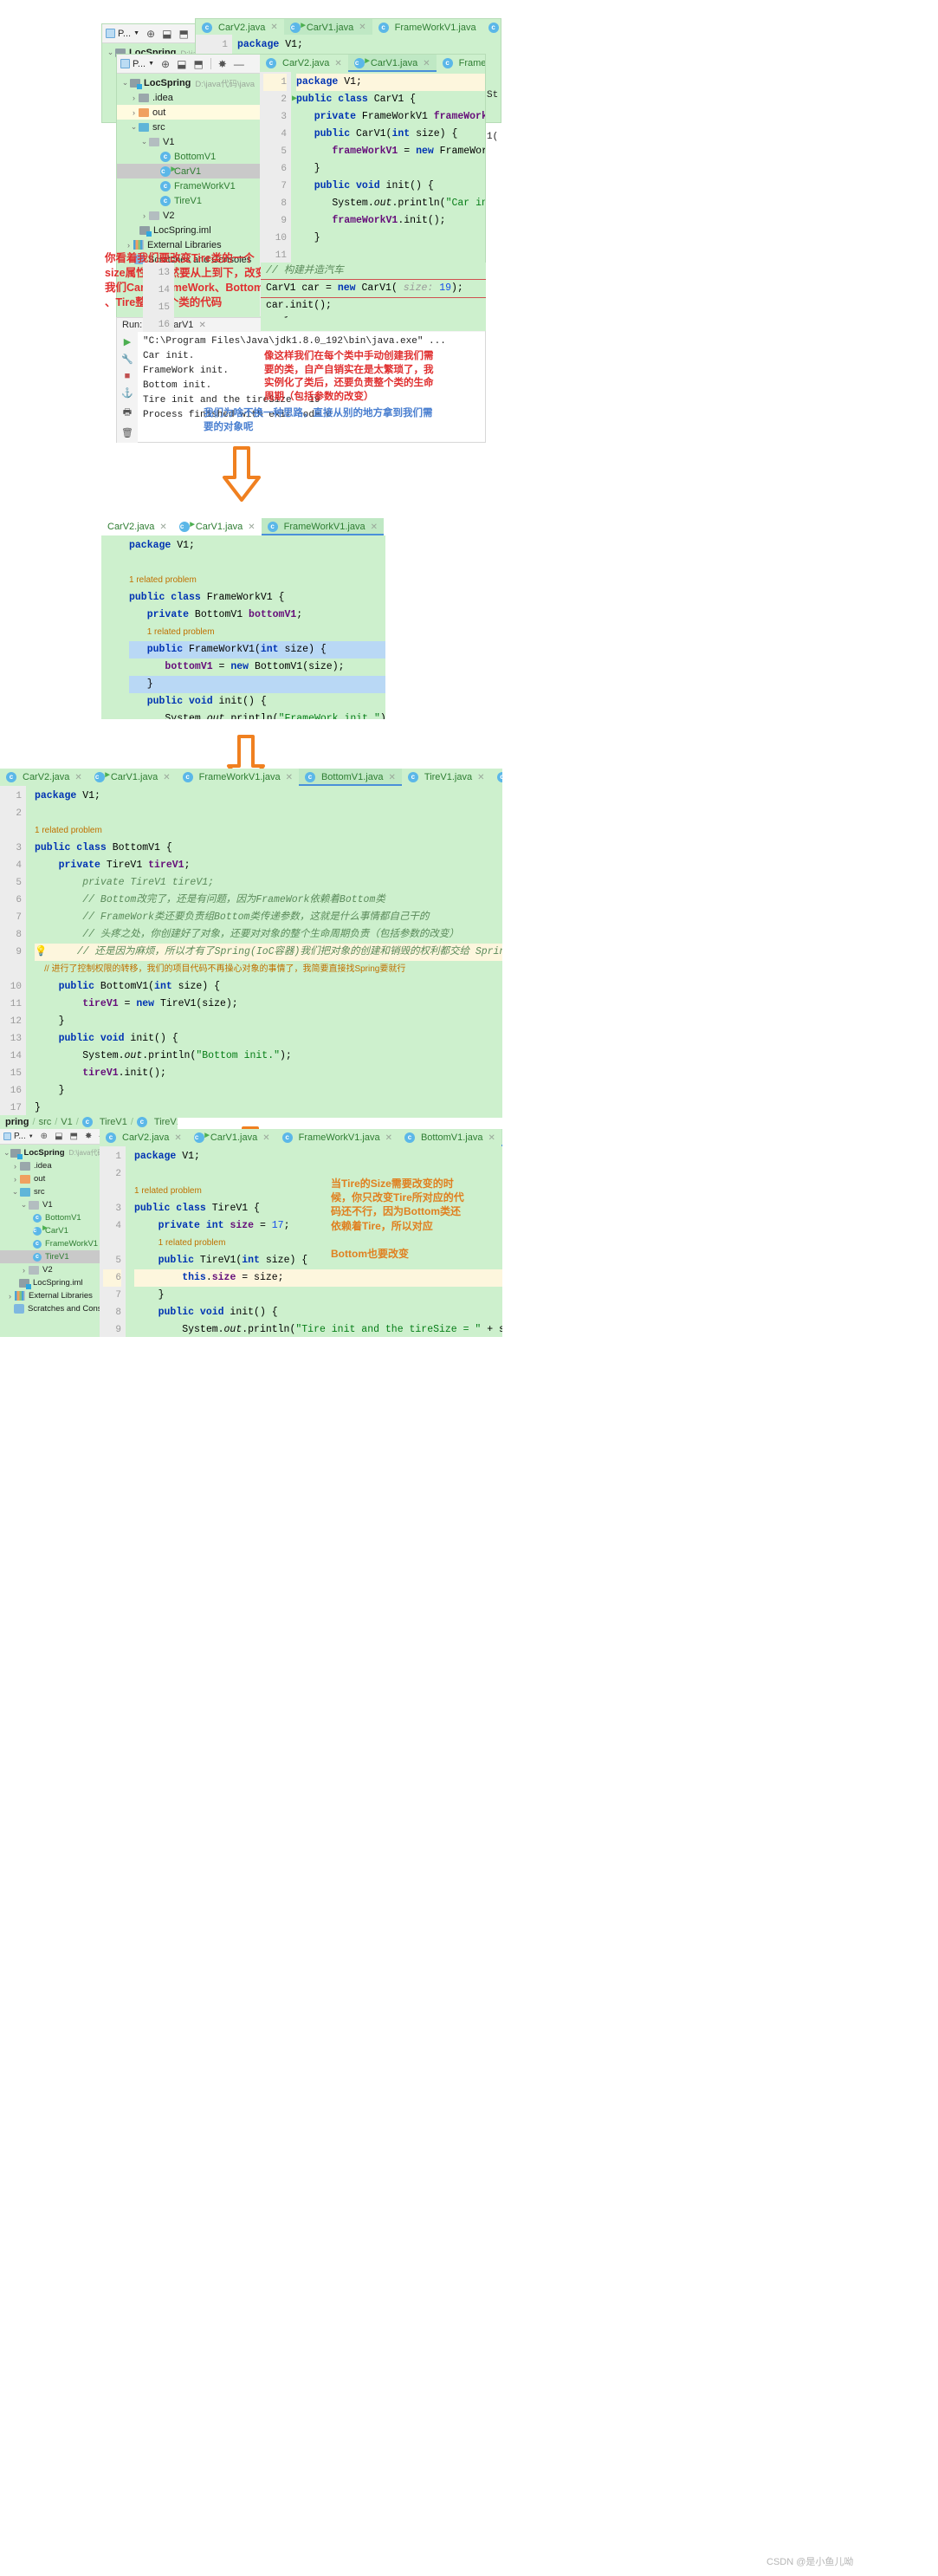 The height and width of the screenshot is (2576, 938). What do you see at coordinates (137, 526) in the screenshot?
I see `tab-carv2: CarV2.java ✕` at bounding box center [137, 526].